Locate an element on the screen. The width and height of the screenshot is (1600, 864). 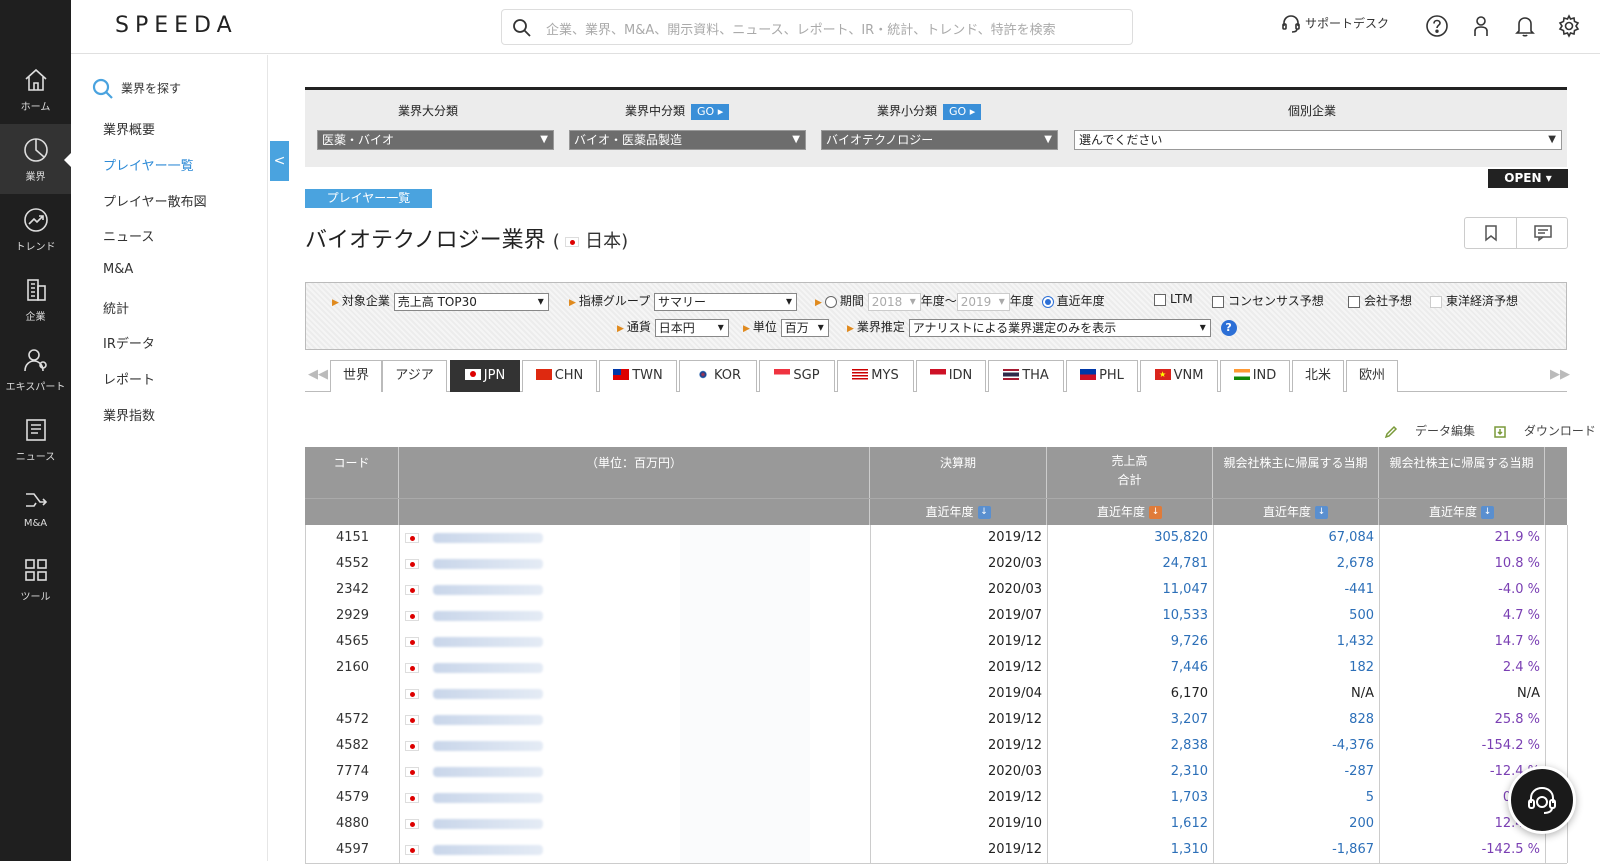
cell-sales: 7,446 is located at coordinates (1131, 668).